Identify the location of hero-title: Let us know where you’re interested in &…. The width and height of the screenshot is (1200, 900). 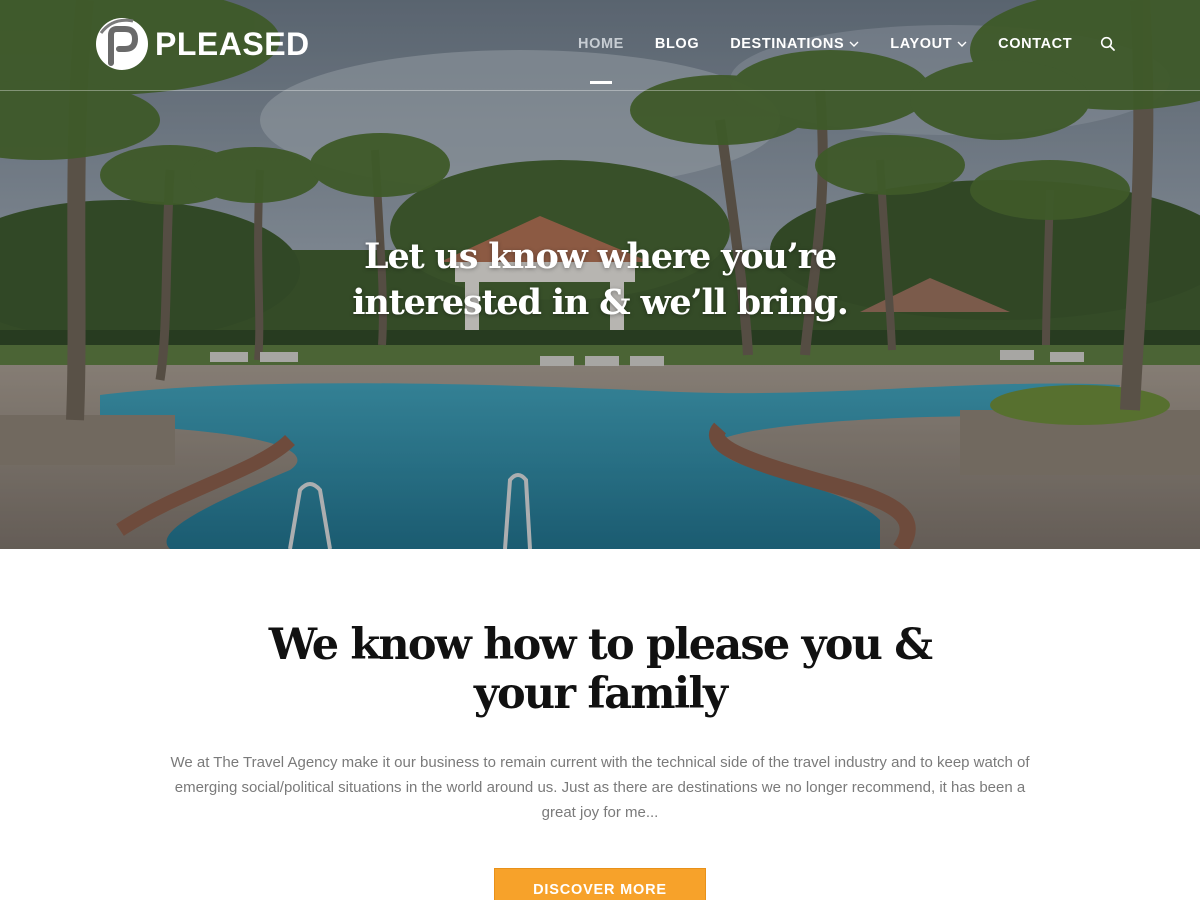
(600, 279).